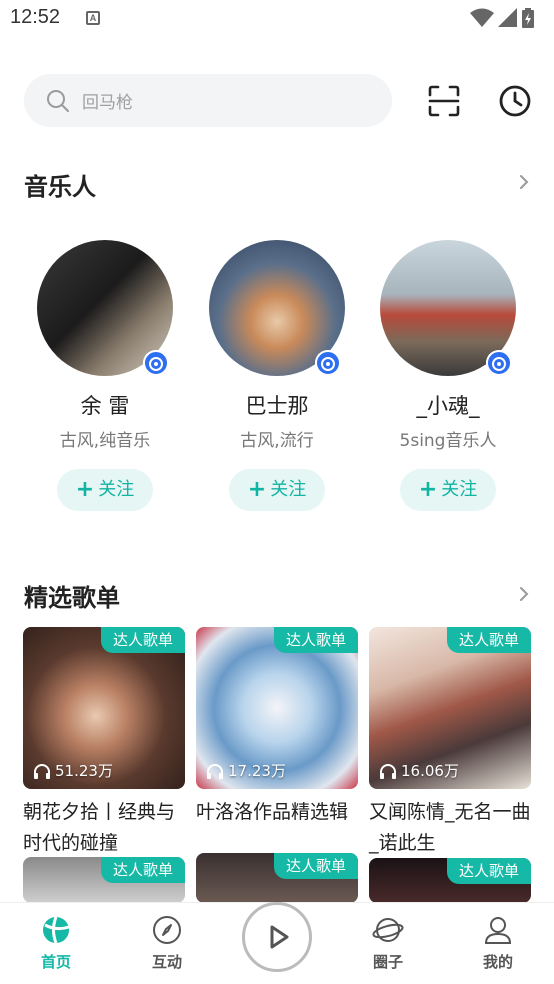 This screenshot has width=554, height=984. What do you see at coordinates (279, 937) in the screenshot?
I see `play-icon` at bounding box center [279, 937].